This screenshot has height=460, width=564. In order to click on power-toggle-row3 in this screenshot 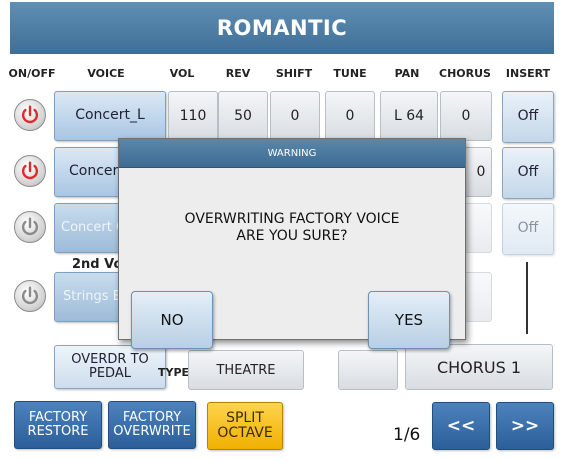, I will do `click(30, 227)`.